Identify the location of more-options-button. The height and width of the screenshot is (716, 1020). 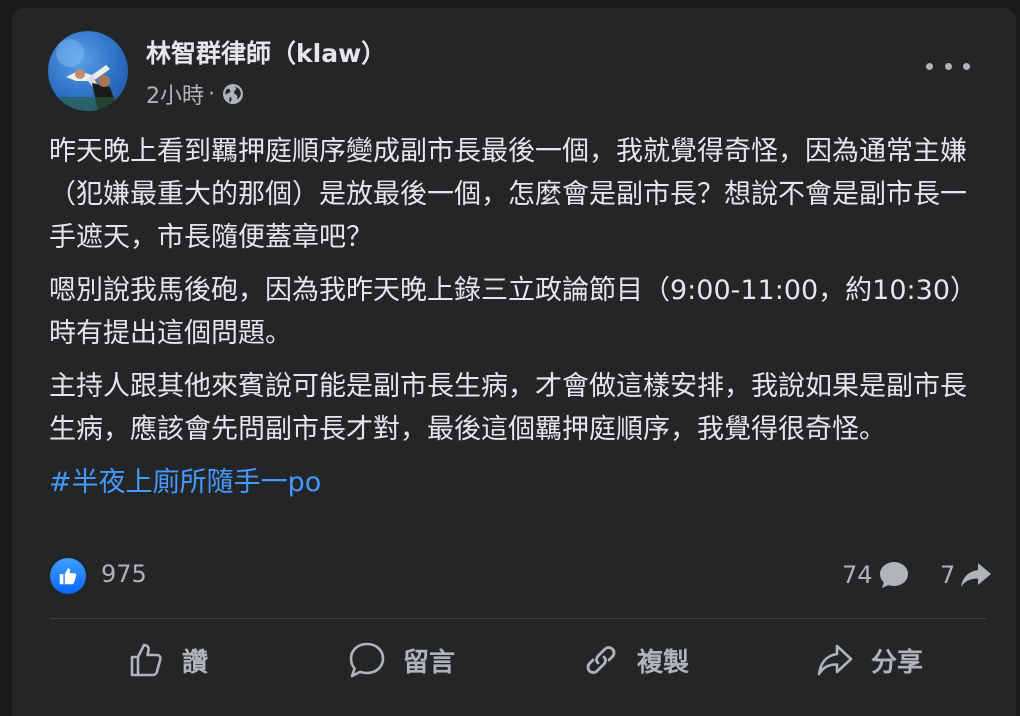
(948, 66).